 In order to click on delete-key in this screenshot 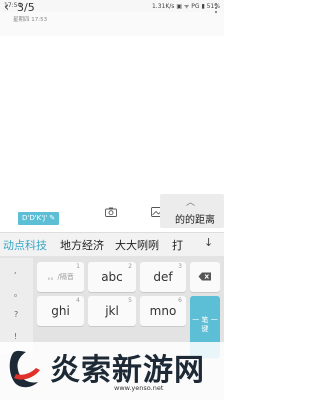, I will do `click(205, 277)`.